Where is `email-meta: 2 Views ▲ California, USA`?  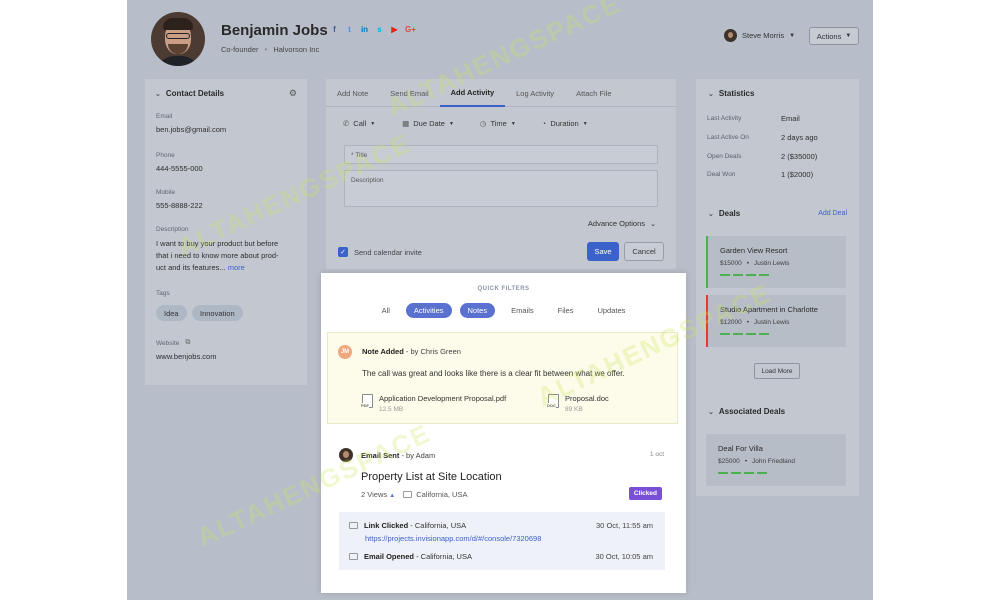 email-meta: 2 Views ▲ California, USA is located at coordinates (414, 494).